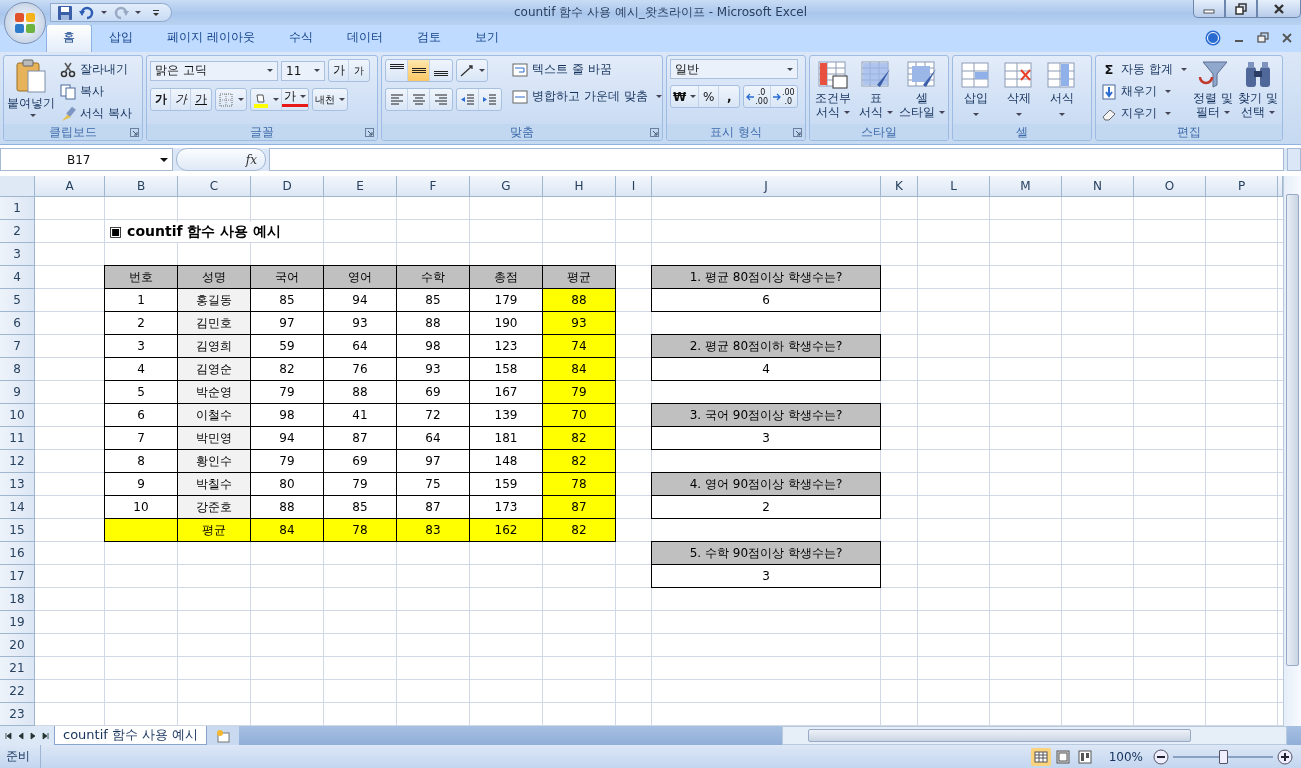 This screenshot has width=1301, height=768. What do you see at coordinates (586, 96) in the screenshot?
I see `merge-center-button: 병합하고 가운데 맞춤` at bounding box center [586, 96].